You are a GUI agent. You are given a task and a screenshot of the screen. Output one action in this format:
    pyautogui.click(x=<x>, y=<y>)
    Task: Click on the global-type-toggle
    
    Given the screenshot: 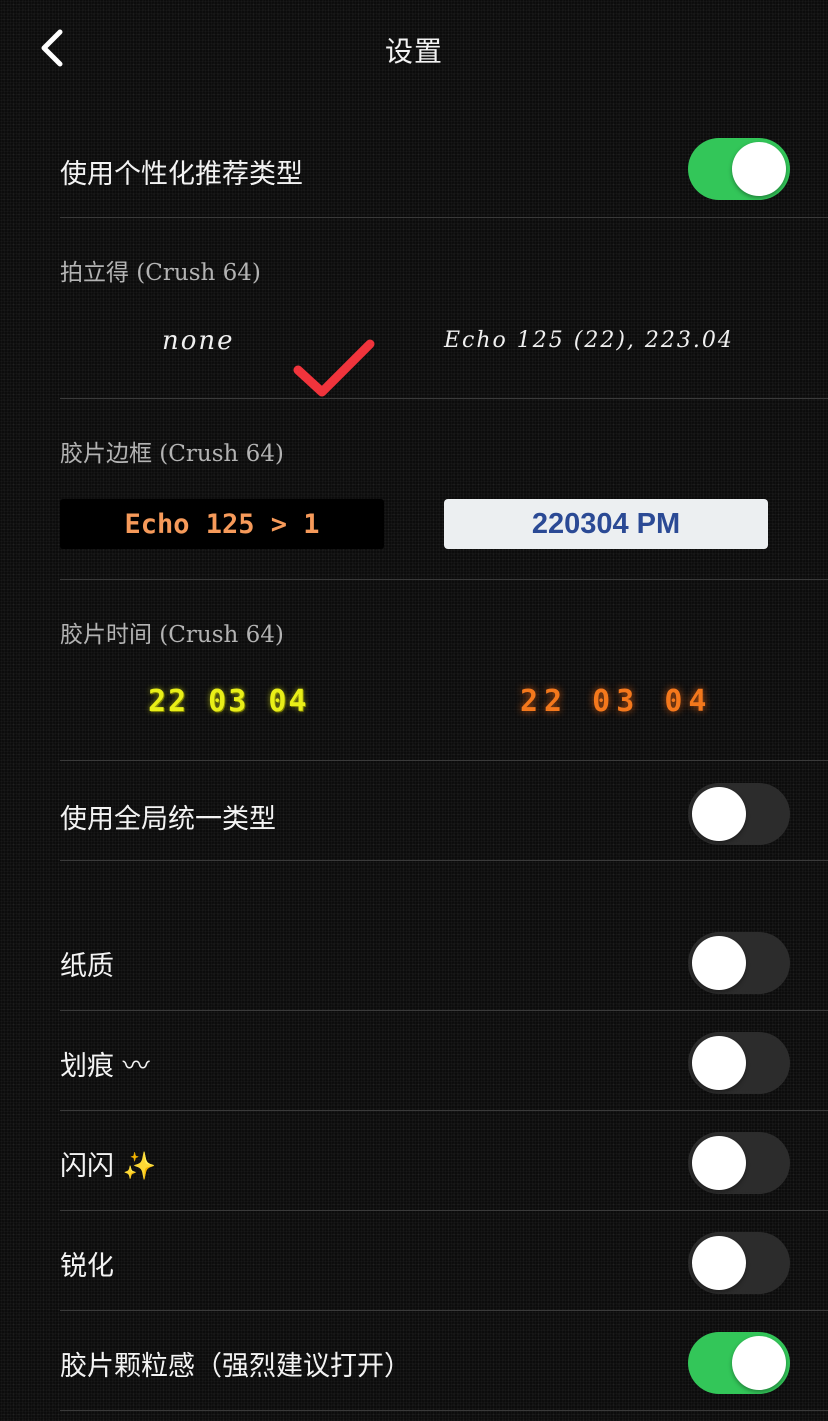 What is the action you would take?
    pyautogui.click(x=739, y=814)
    